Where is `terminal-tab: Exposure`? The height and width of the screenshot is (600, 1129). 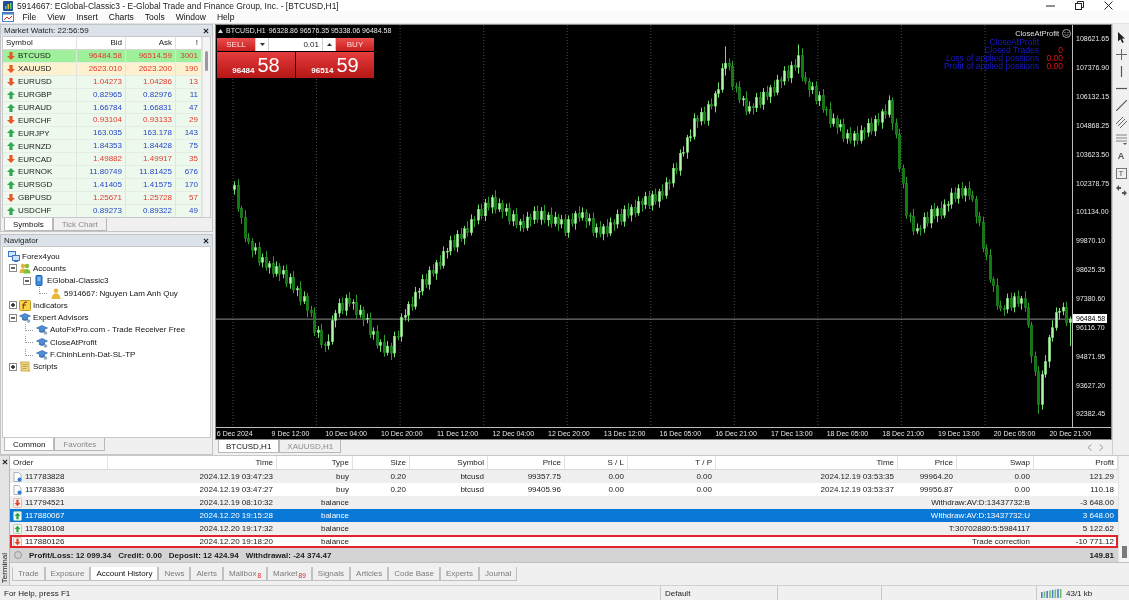 terminal-tab: Exposure is located at coordinates (67, 574).